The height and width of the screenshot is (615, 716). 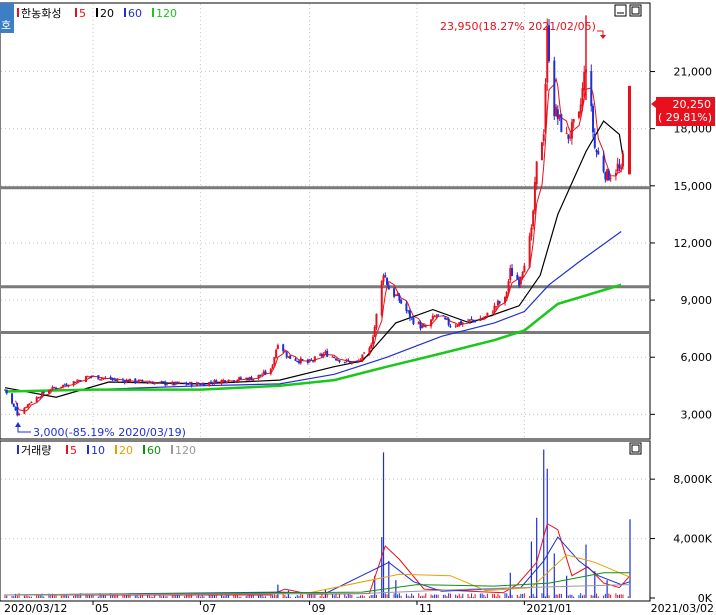 I want to click on volume-tick-label: 4,000K, so click(x=692, y=539).